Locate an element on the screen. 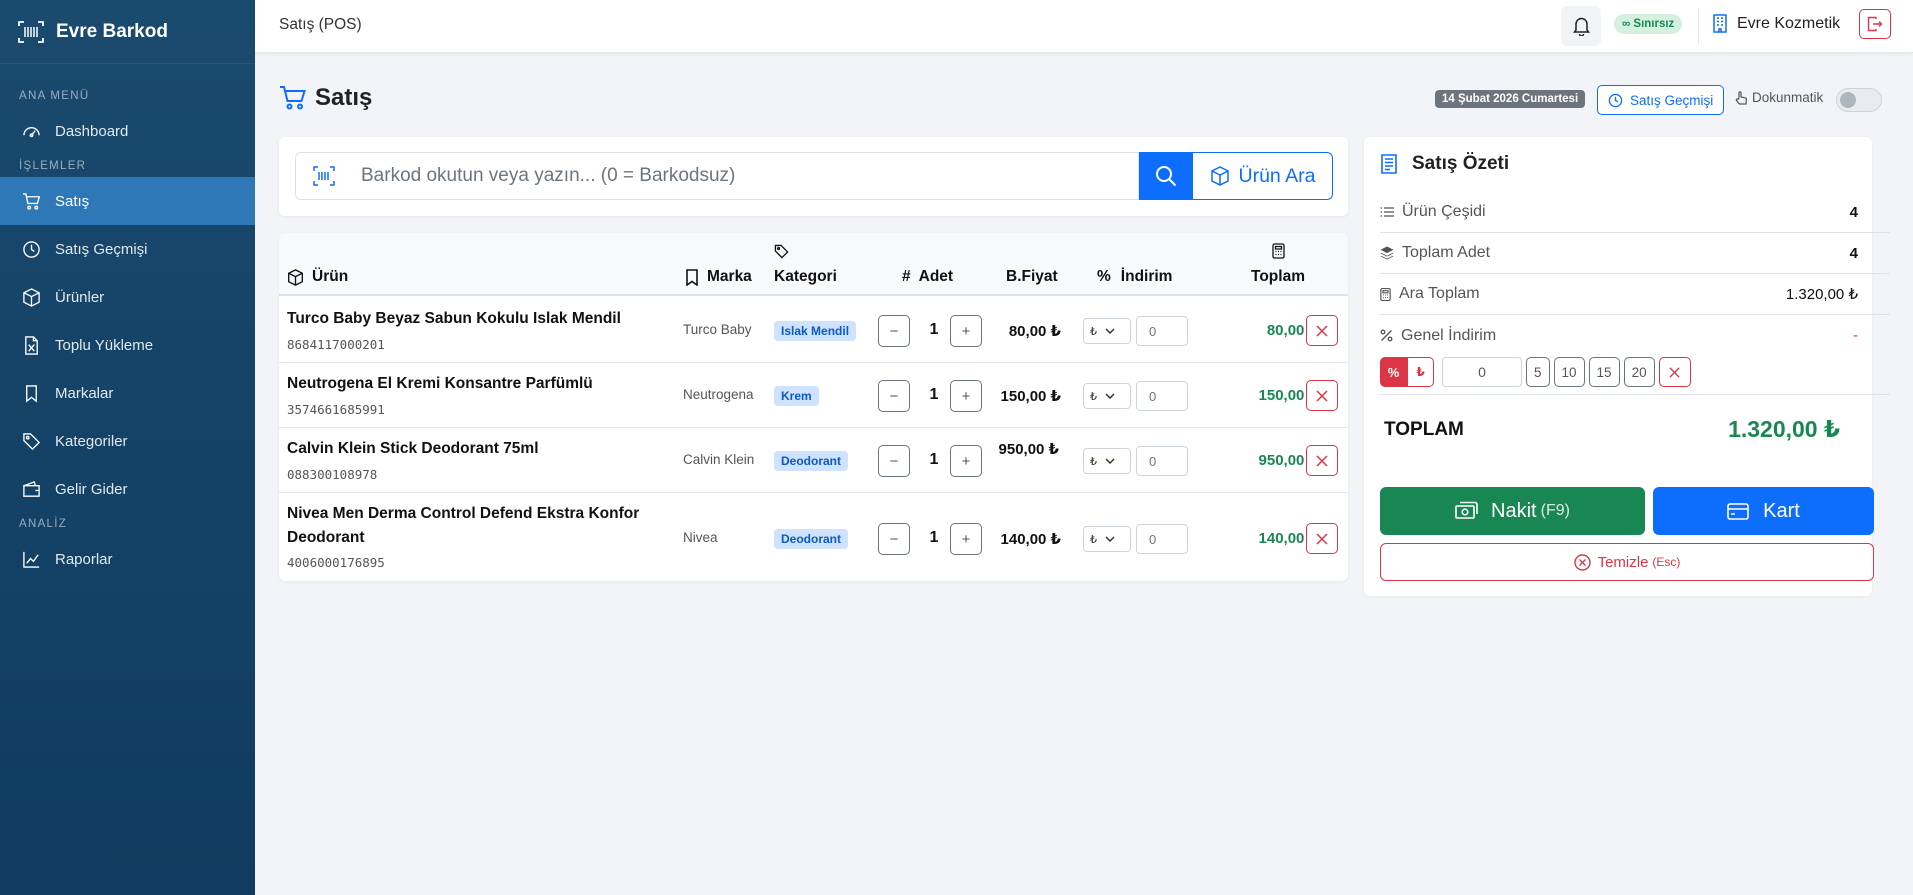 The height and width of the screenshot is (895, 1913). card-payment-button: Kart is located at coordinates (1763, 511).